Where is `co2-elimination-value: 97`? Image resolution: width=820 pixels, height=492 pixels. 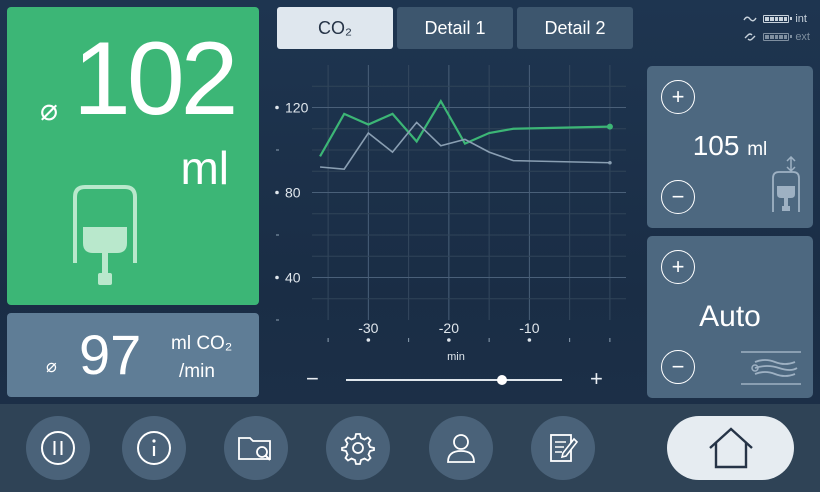 co2-elimination-value: 97 is located at coordinates (110, 354).